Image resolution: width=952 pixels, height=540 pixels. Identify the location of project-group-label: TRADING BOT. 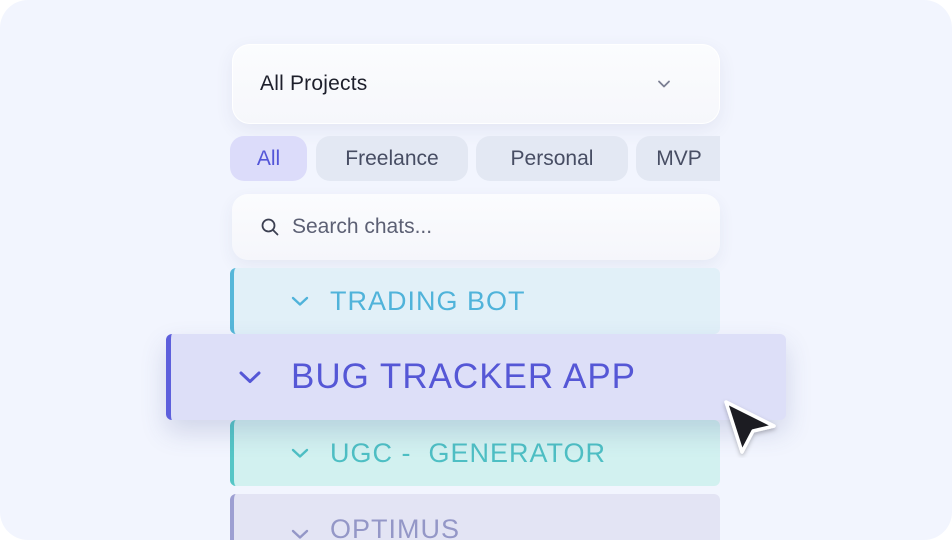
(428, 300).